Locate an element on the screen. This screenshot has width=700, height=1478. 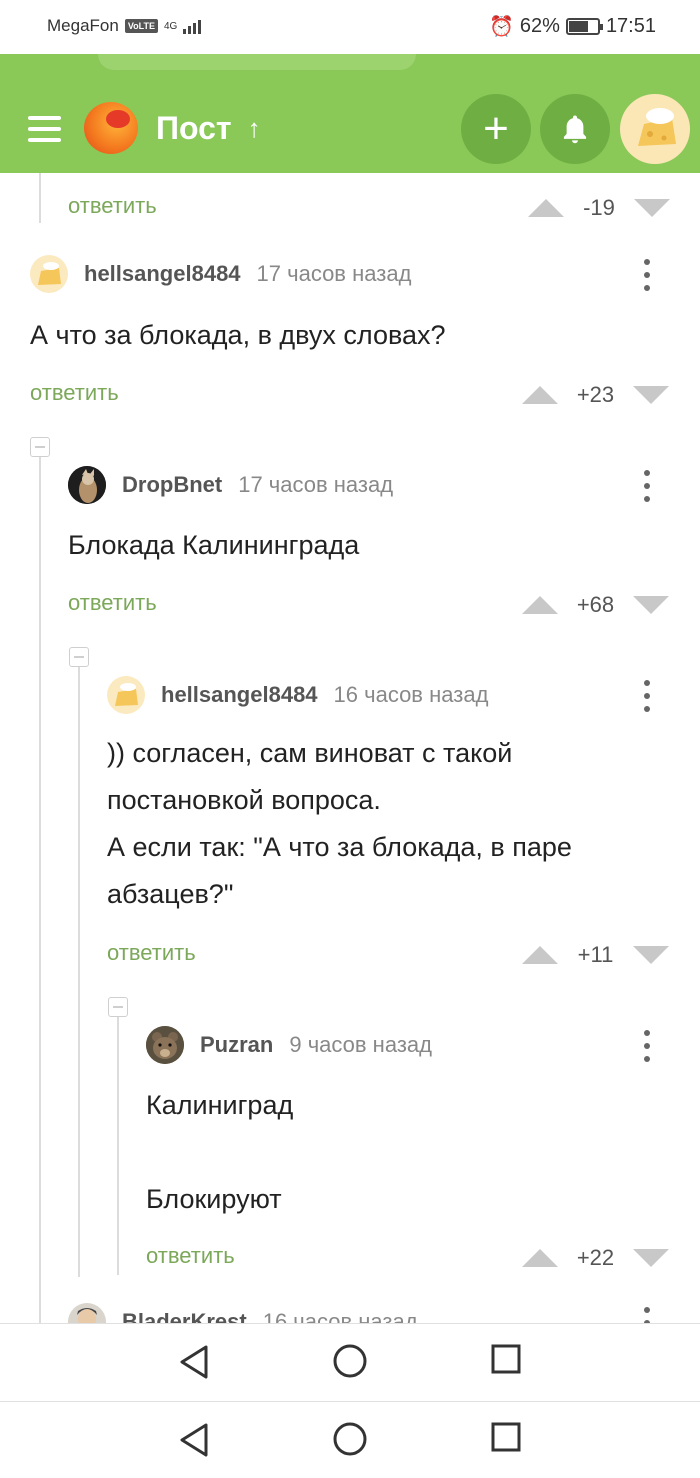
vote-score: +22 is located at coordinates (595, 1257).